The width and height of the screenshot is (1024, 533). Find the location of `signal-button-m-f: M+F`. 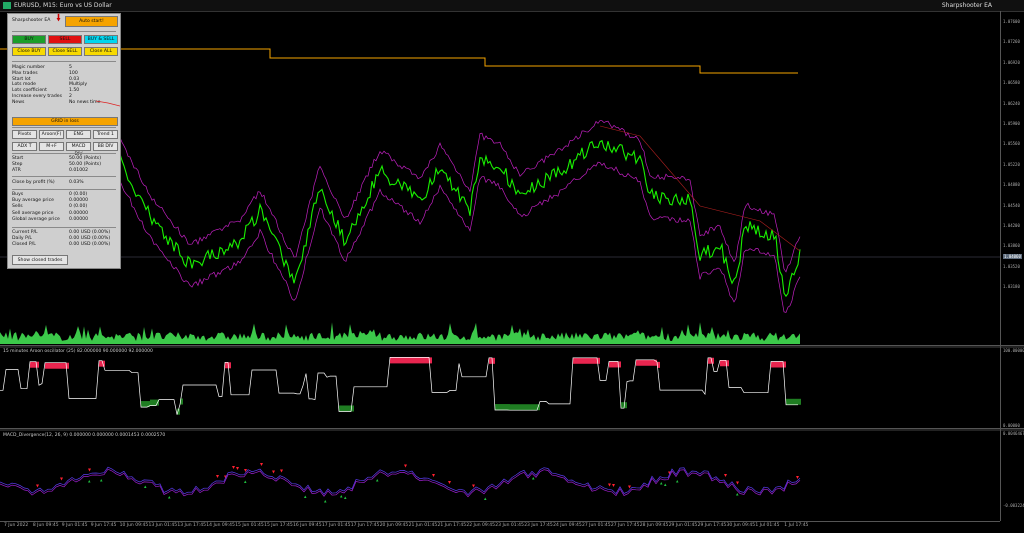

signal-button-m-f: M+F is located at coordinates (51, 146).